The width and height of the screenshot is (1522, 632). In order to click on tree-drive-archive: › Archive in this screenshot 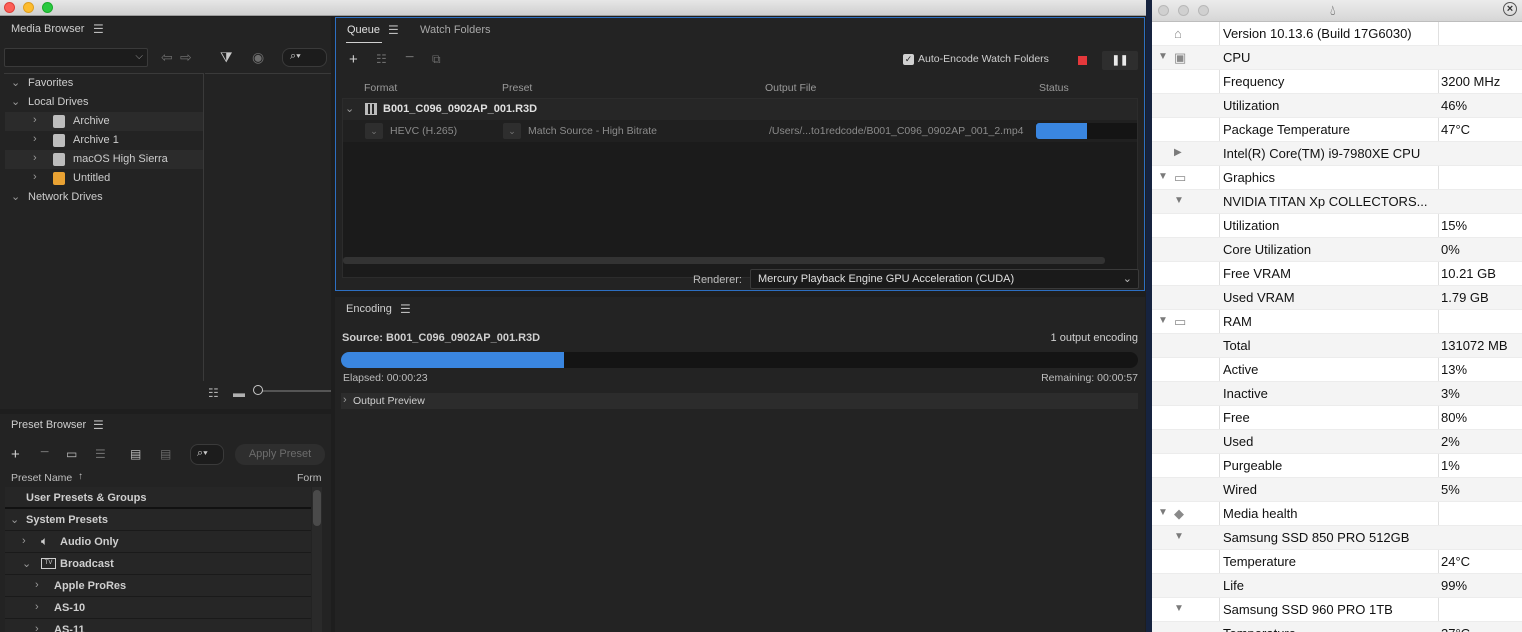, I will do `click(104, 121)`.